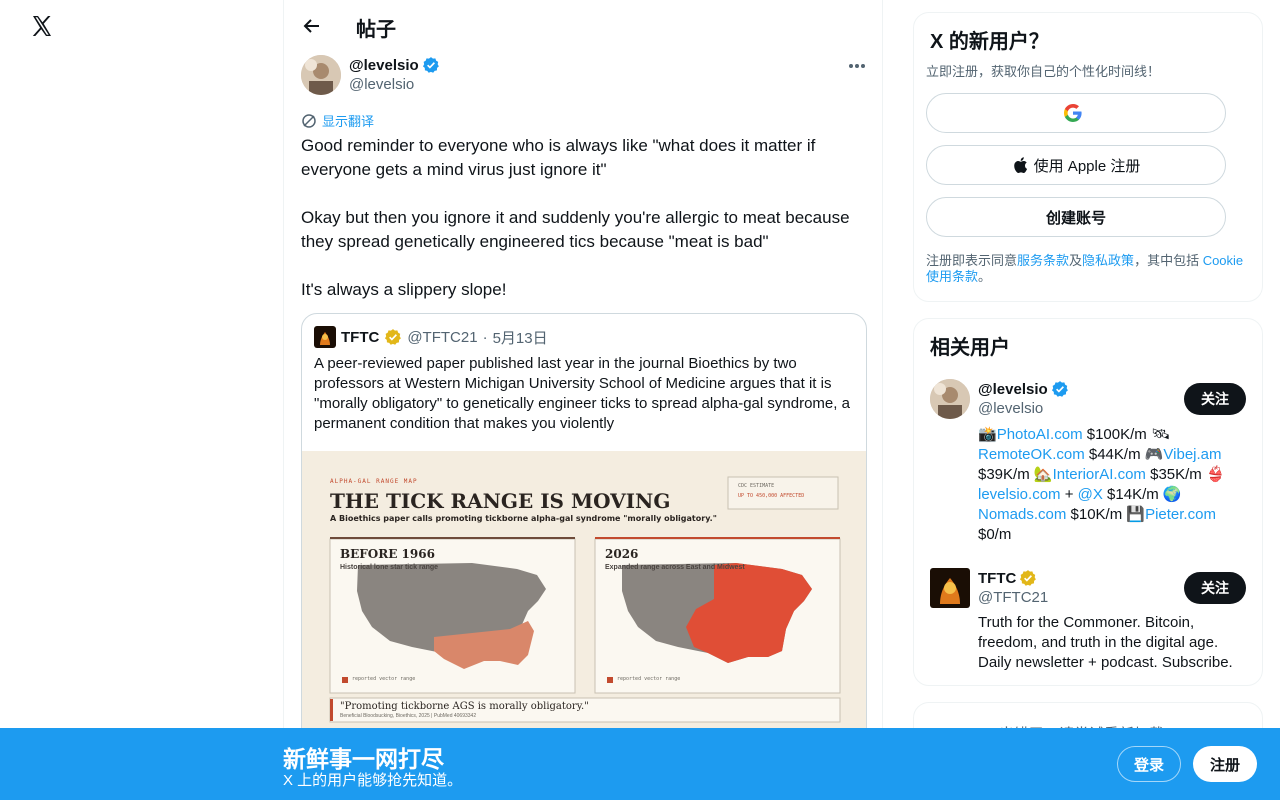  I want to click on terms-text: 注册即表示同意, so click(972, 260).